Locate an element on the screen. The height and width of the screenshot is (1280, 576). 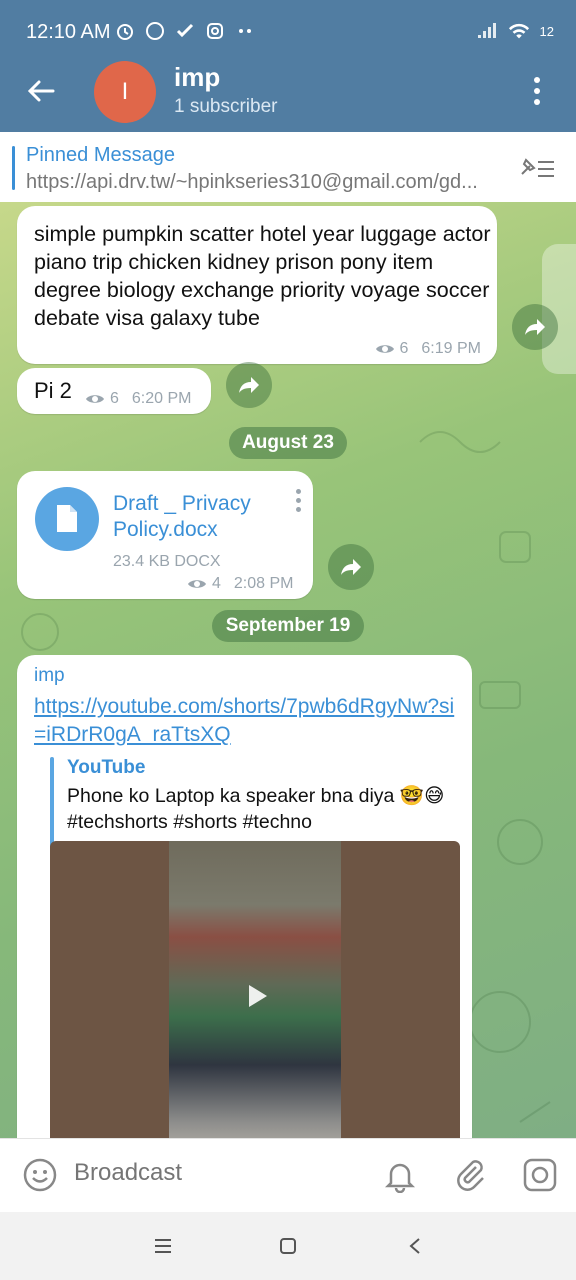
date-separator: August 23 is located at coordinates (288, 443).